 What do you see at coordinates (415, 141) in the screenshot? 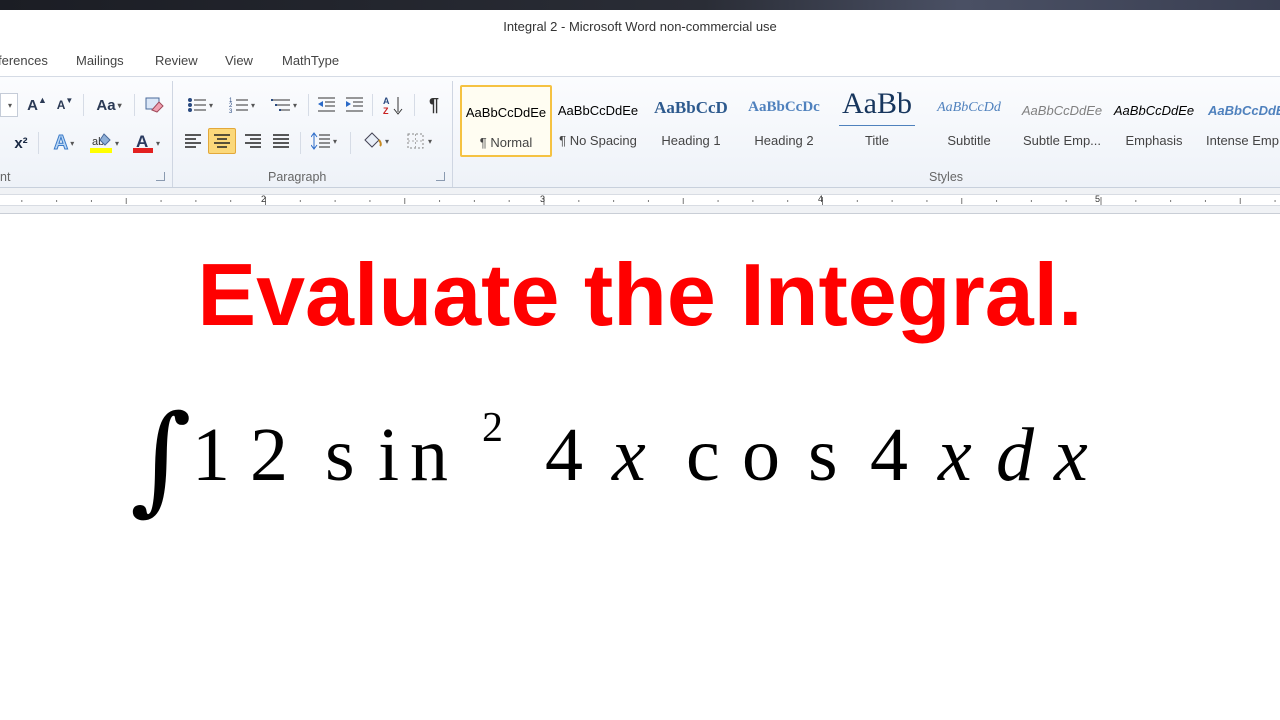
I see `borders-icon` at bounding box center [415, 141].